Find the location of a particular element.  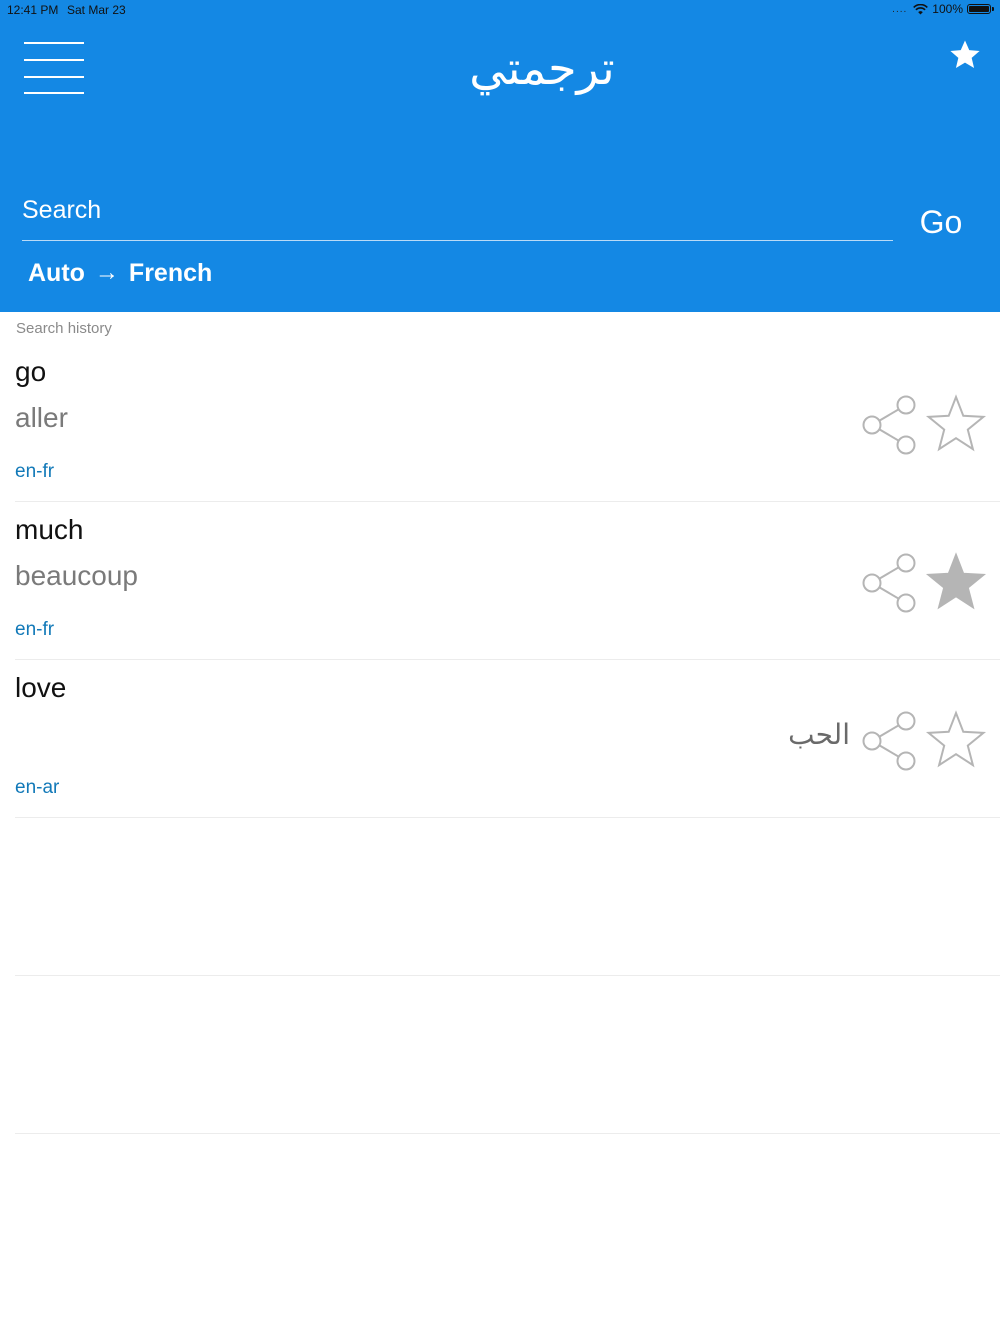

history-row: go aller en-fr is located at coordinates (507, 423).